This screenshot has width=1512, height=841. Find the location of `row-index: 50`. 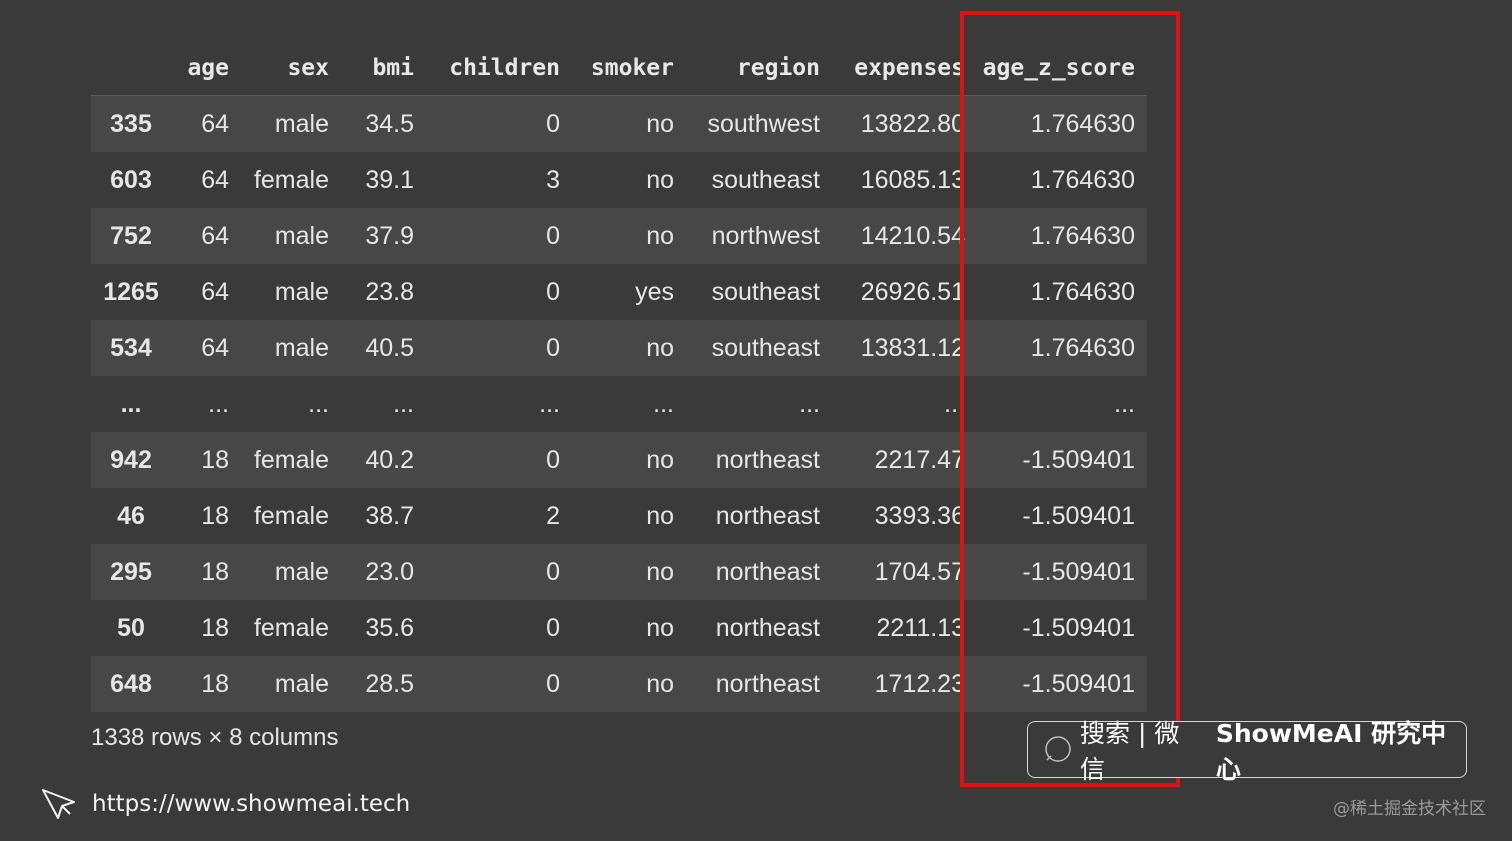

row-index: 50 is located at coordinates (131, 628).